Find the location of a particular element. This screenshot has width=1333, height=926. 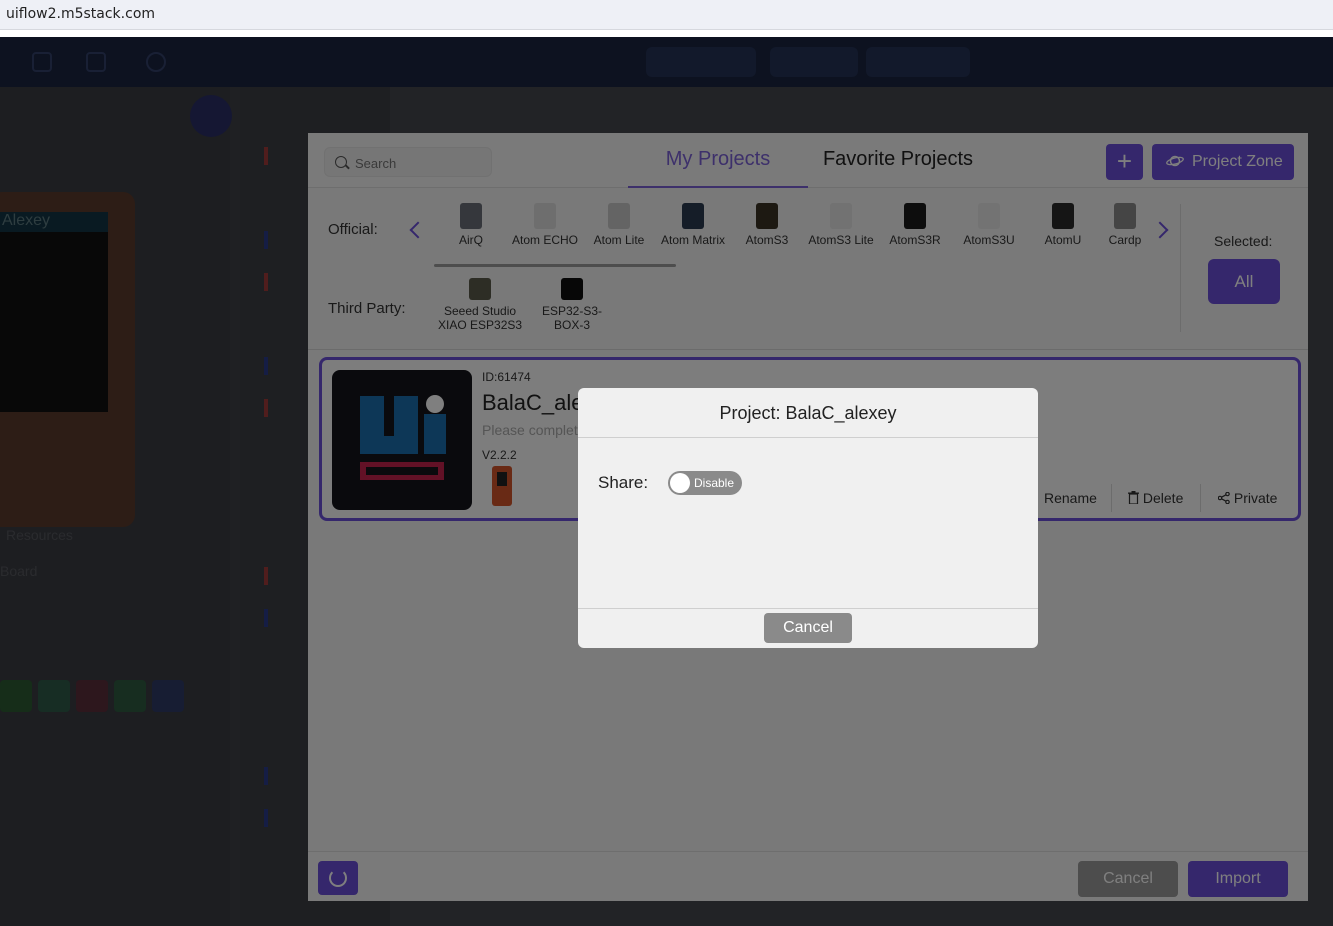

share-label: Share: is located at coordinates (623, 482).